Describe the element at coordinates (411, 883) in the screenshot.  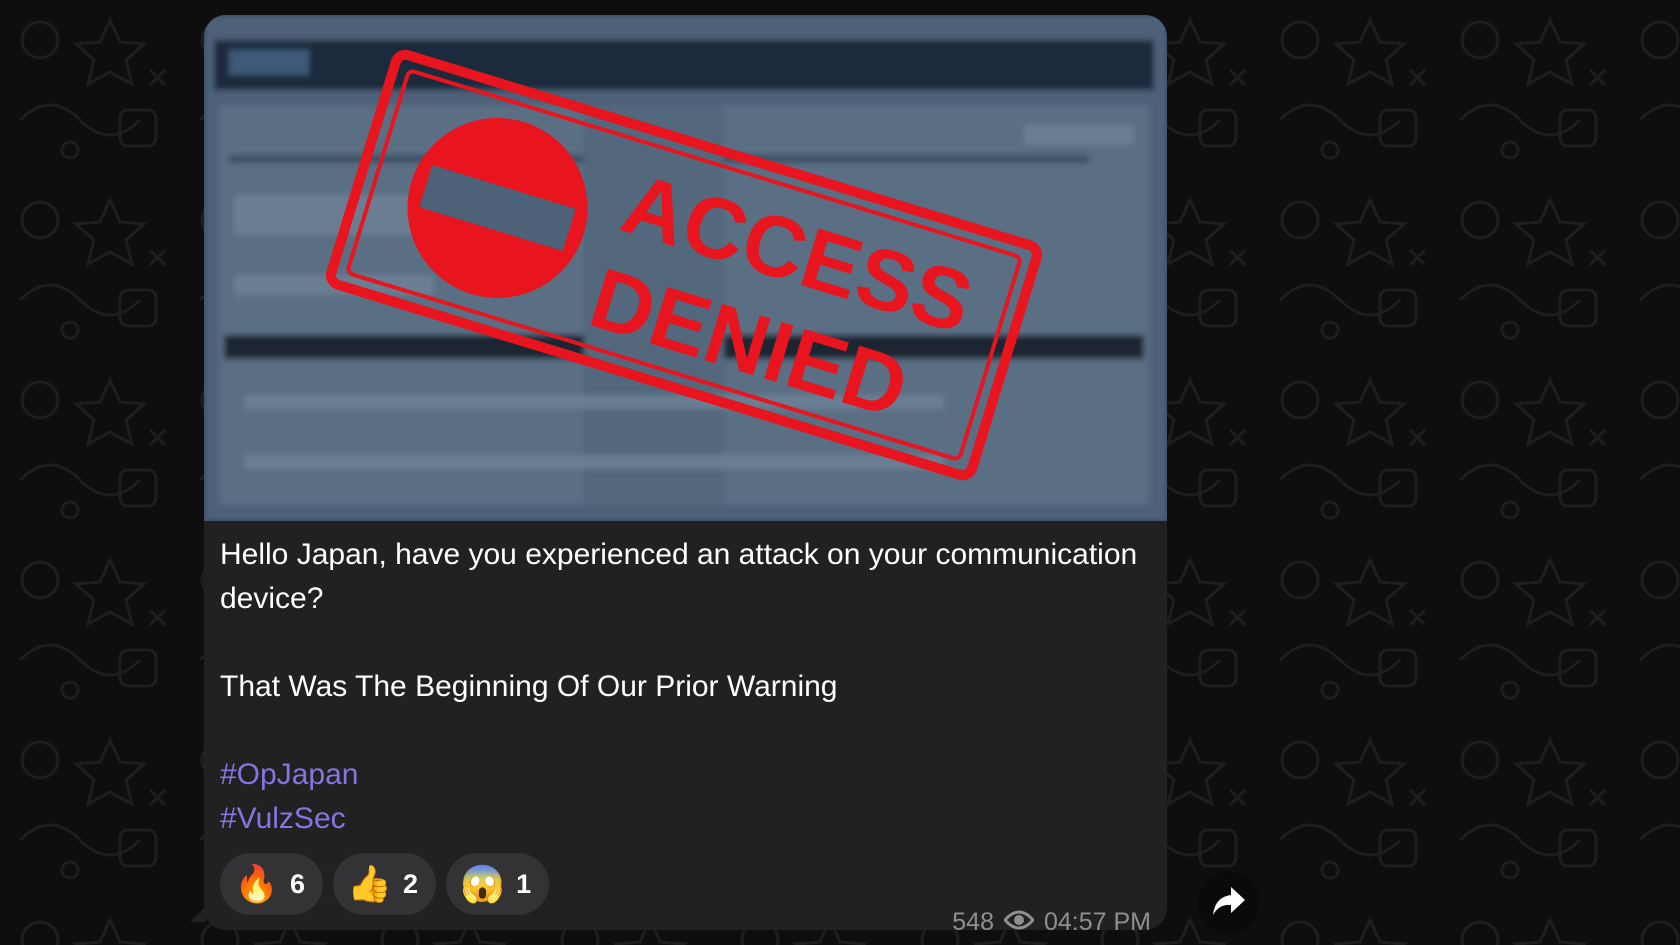
I see `reaction-count: 2` at that location.